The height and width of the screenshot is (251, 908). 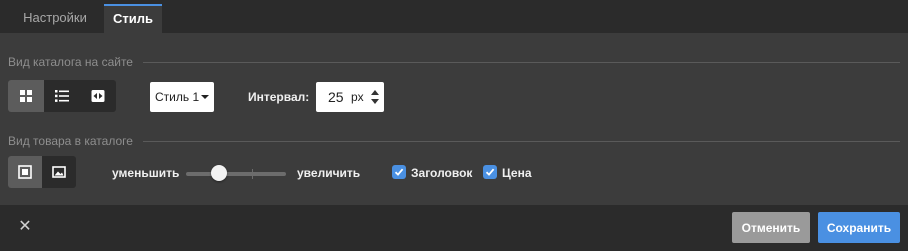 What do you see at coordinates (375, 101) in the screenshot?
I see `spin-down-icon` at bounding box center [375, 101].